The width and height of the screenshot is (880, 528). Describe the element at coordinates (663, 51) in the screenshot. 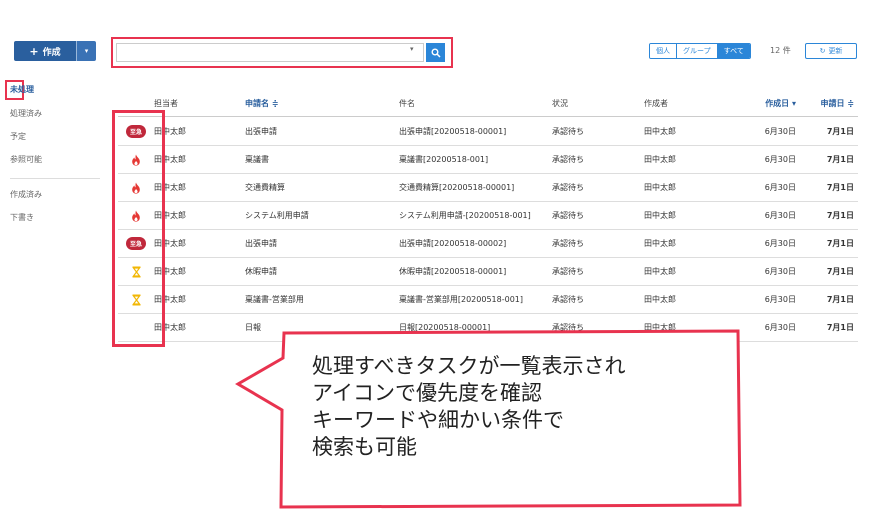

I see `segment-personal: 個人` at that location.